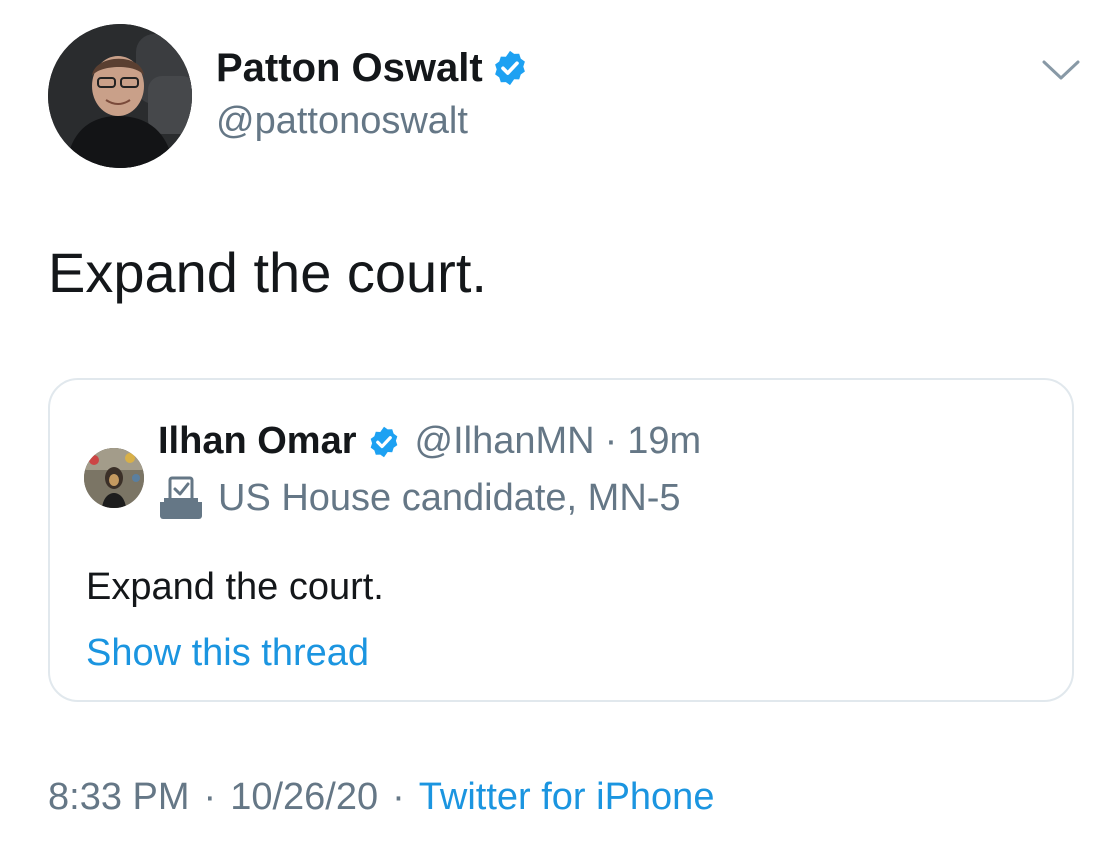  What do you see at coordinates (227, 653) in the screenshot?
I see `show-thread-link: Show this thread` at bounding box center [227, 653].